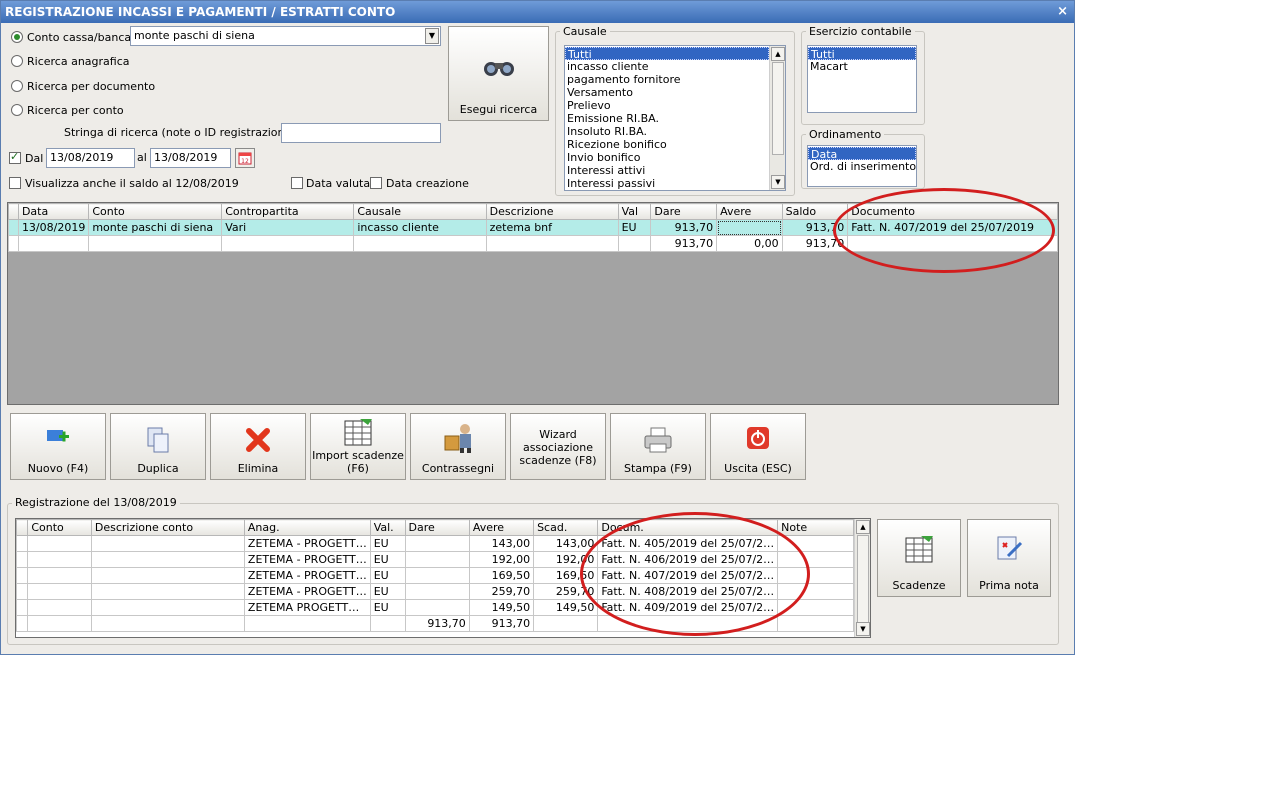  I want to click on chevron-down-icon: ▼, so click(432, 36).